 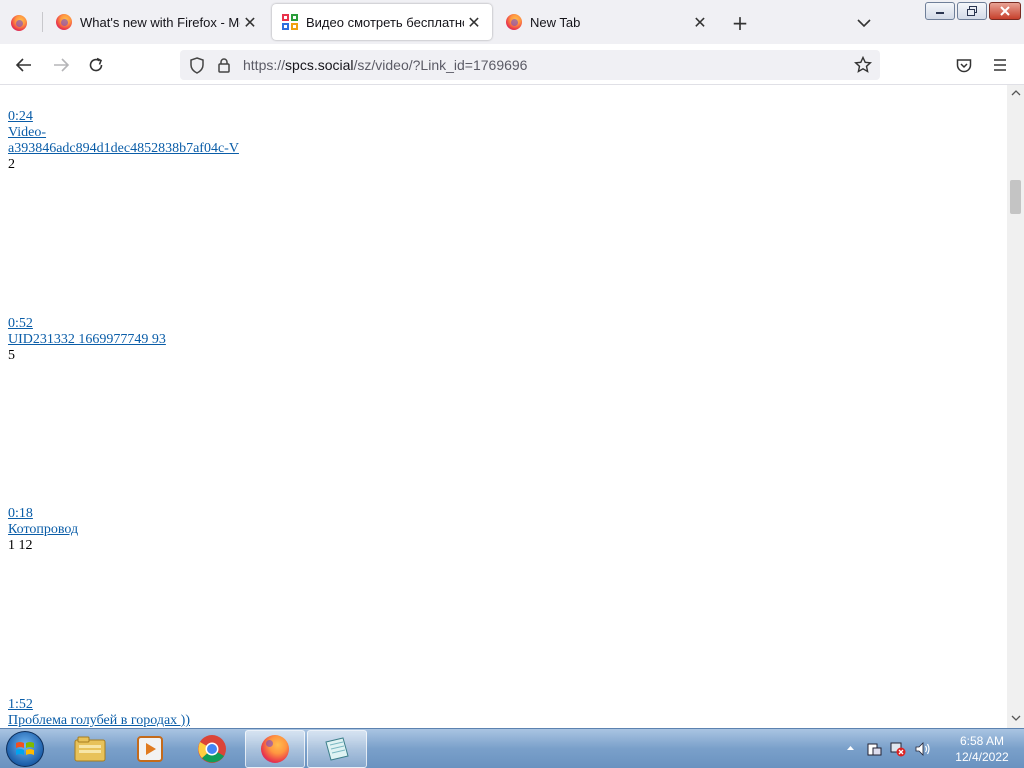 I want to click on tab-video: Видео смотреть бесплатно онлайн ✕, so click(x=382, y=22).